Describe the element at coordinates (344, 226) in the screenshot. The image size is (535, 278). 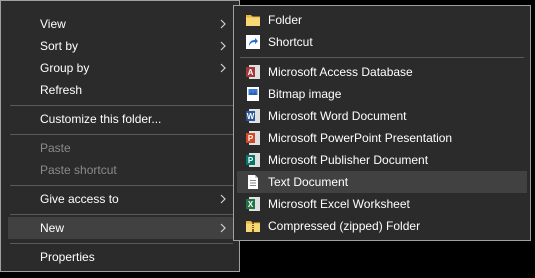
I see `new-item-compressed-folder-label: Compressed (zipped) Folder` at that location.